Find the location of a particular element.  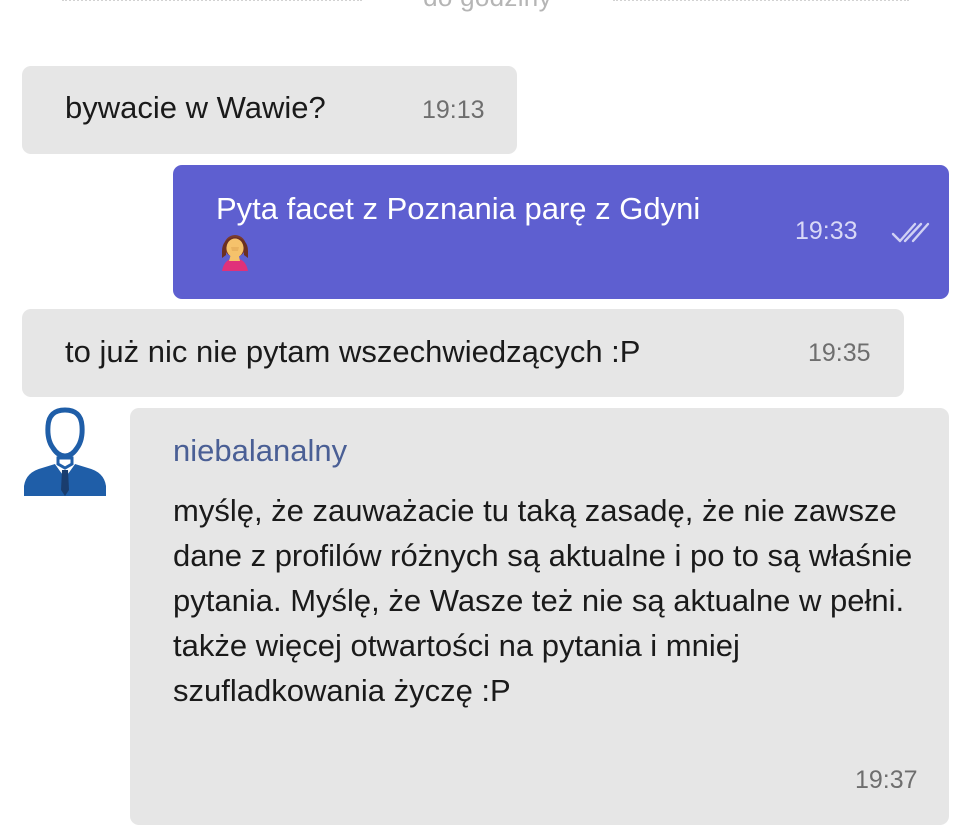

date-divider: do godziny is located at coordinates (480, 8).